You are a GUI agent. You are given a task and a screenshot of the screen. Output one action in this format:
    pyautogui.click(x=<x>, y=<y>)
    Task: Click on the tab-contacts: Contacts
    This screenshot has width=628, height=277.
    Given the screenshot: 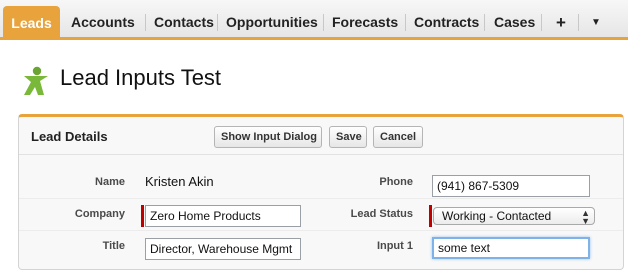 What is the action you would take?
    pyautogui.click(x=184, y=22)
    